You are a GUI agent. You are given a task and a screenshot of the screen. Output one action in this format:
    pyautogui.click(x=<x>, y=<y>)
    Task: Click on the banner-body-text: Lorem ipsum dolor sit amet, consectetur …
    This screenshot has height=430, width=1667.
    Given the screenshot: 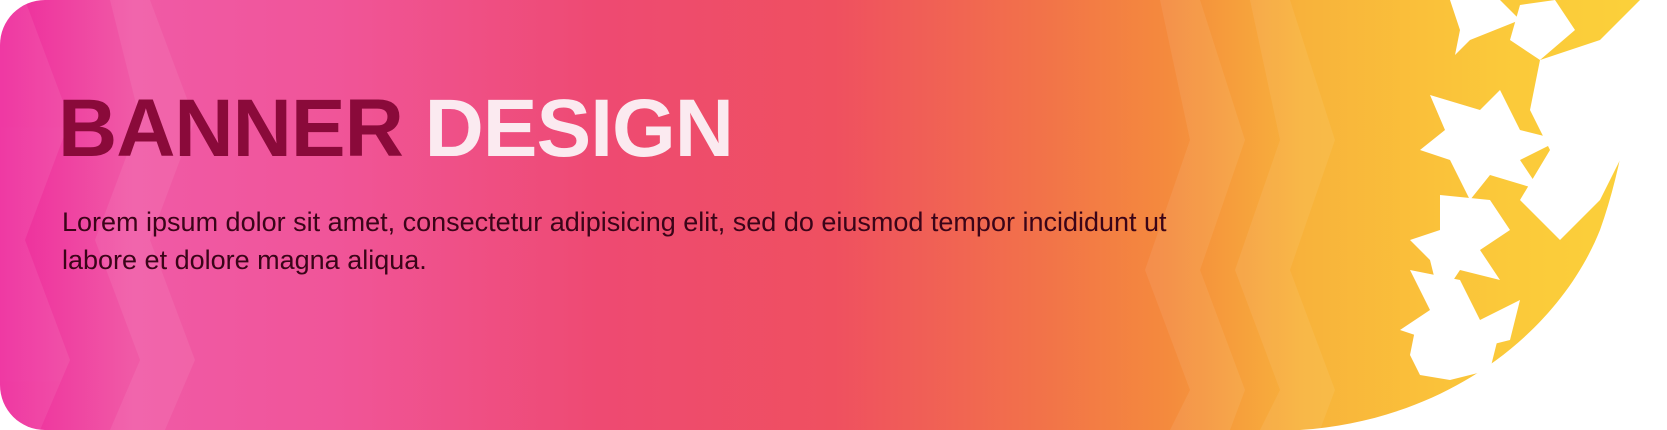 What is the action you would take?
    pyautogui.click(x=614, y=241)
    